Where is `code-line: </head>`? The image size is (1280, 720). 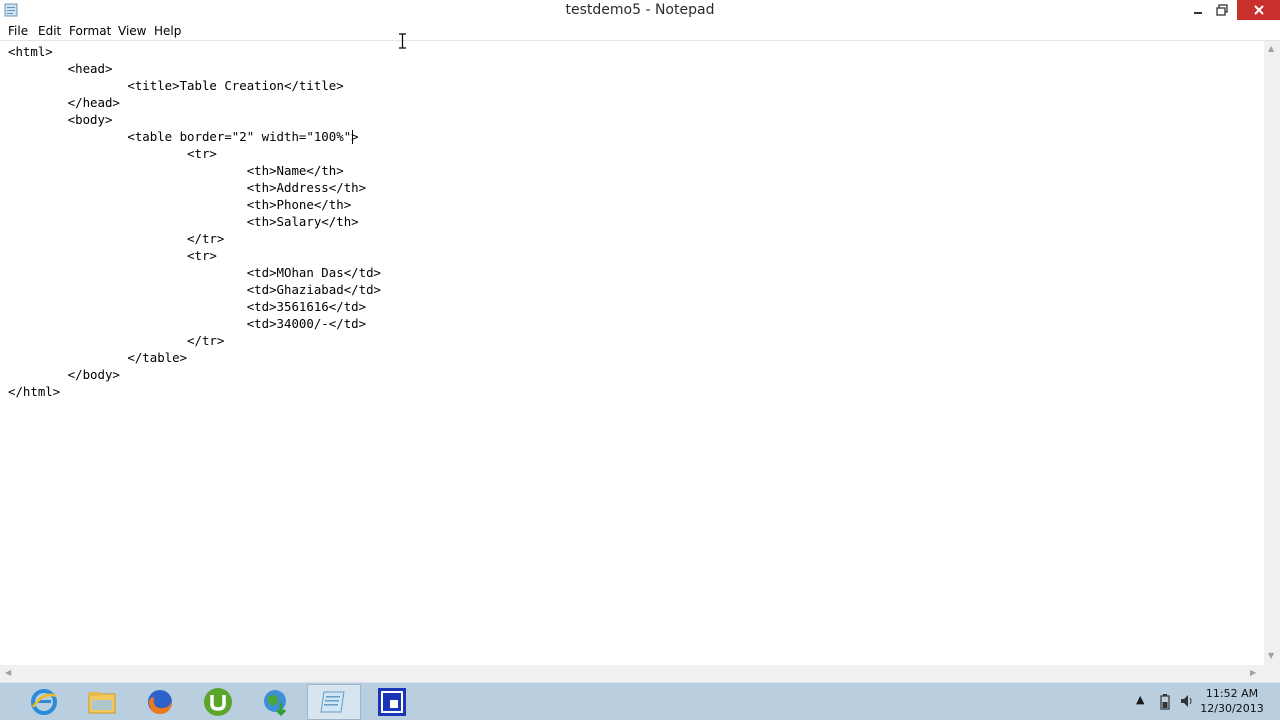
code-line: </head> is located at coordinates (64, 102).